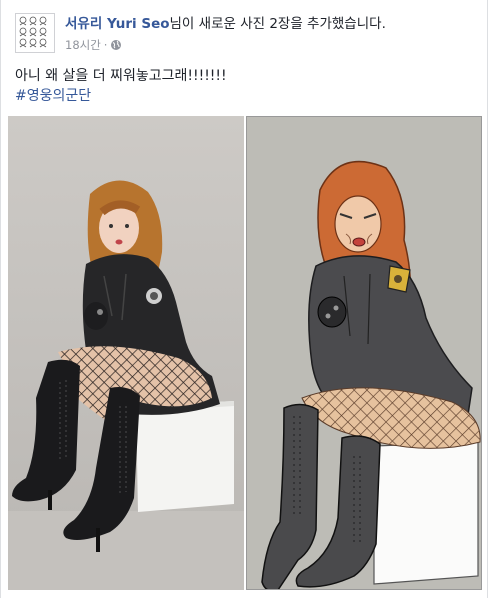 The image size is (488, 598). Describe the element at coordinates (225, 45) in the screenshot. I see `post-meta: 18시간 ·` at that location.